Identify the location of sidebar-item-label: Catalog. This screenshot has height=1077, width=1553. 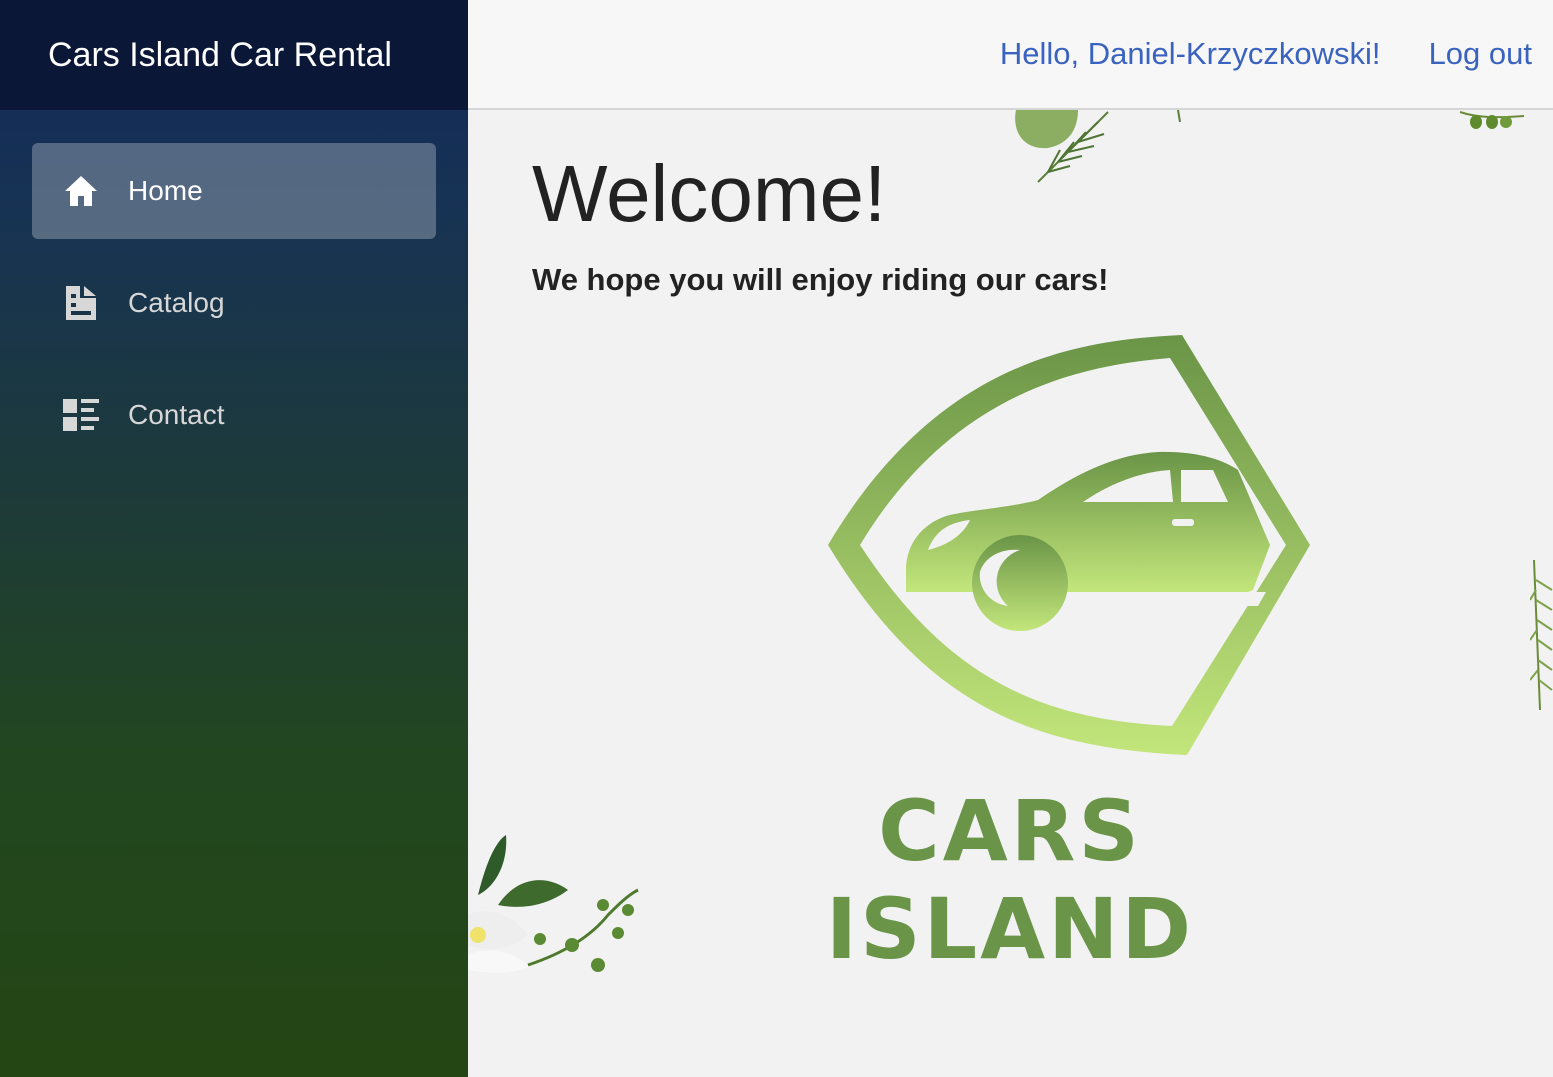
(176, 302).